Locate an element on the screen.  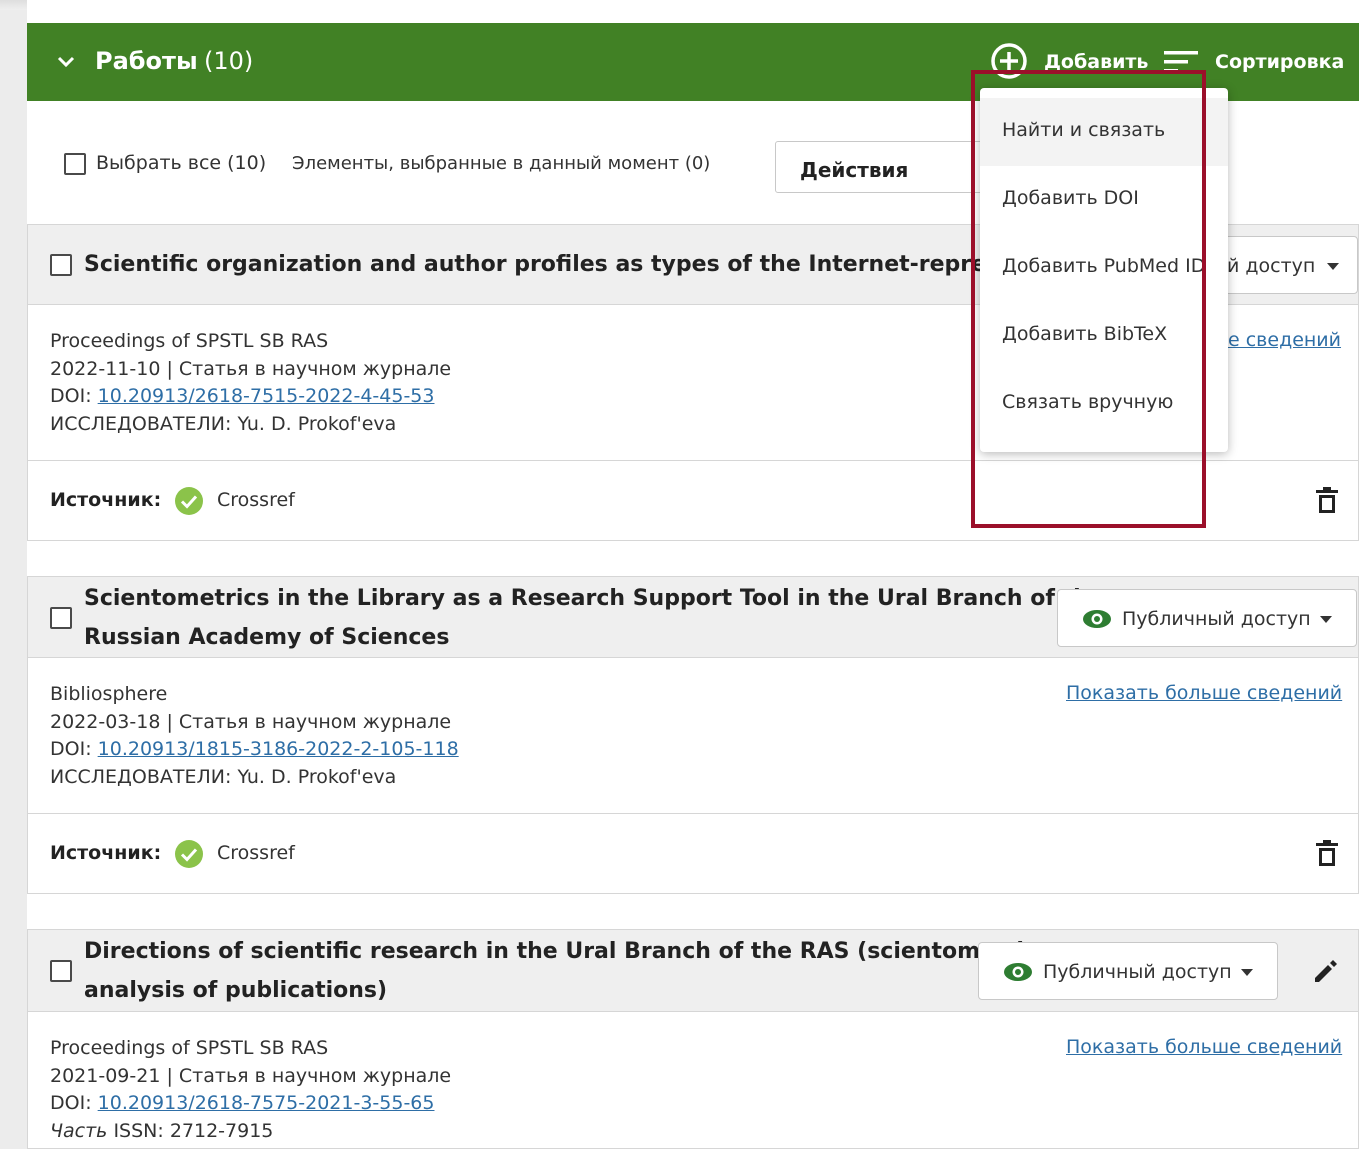
work-doi-row: DOI: 10.20913/2618-7575-2021-3-55-65 is located at coordinates (250, 1104).